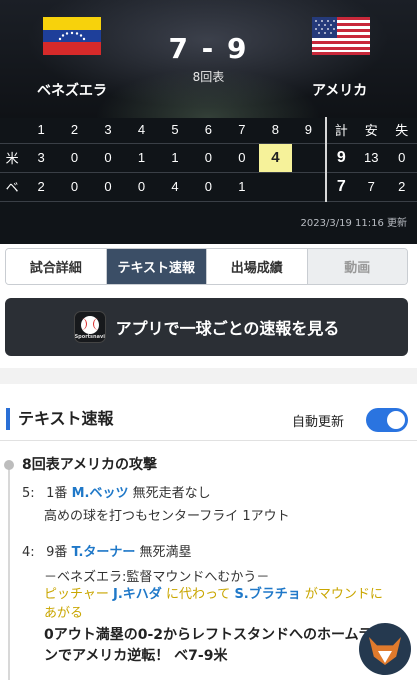  I want to click on play-event: －ベネズエラ:監督マウンドへむかう－, so click(157, 577).